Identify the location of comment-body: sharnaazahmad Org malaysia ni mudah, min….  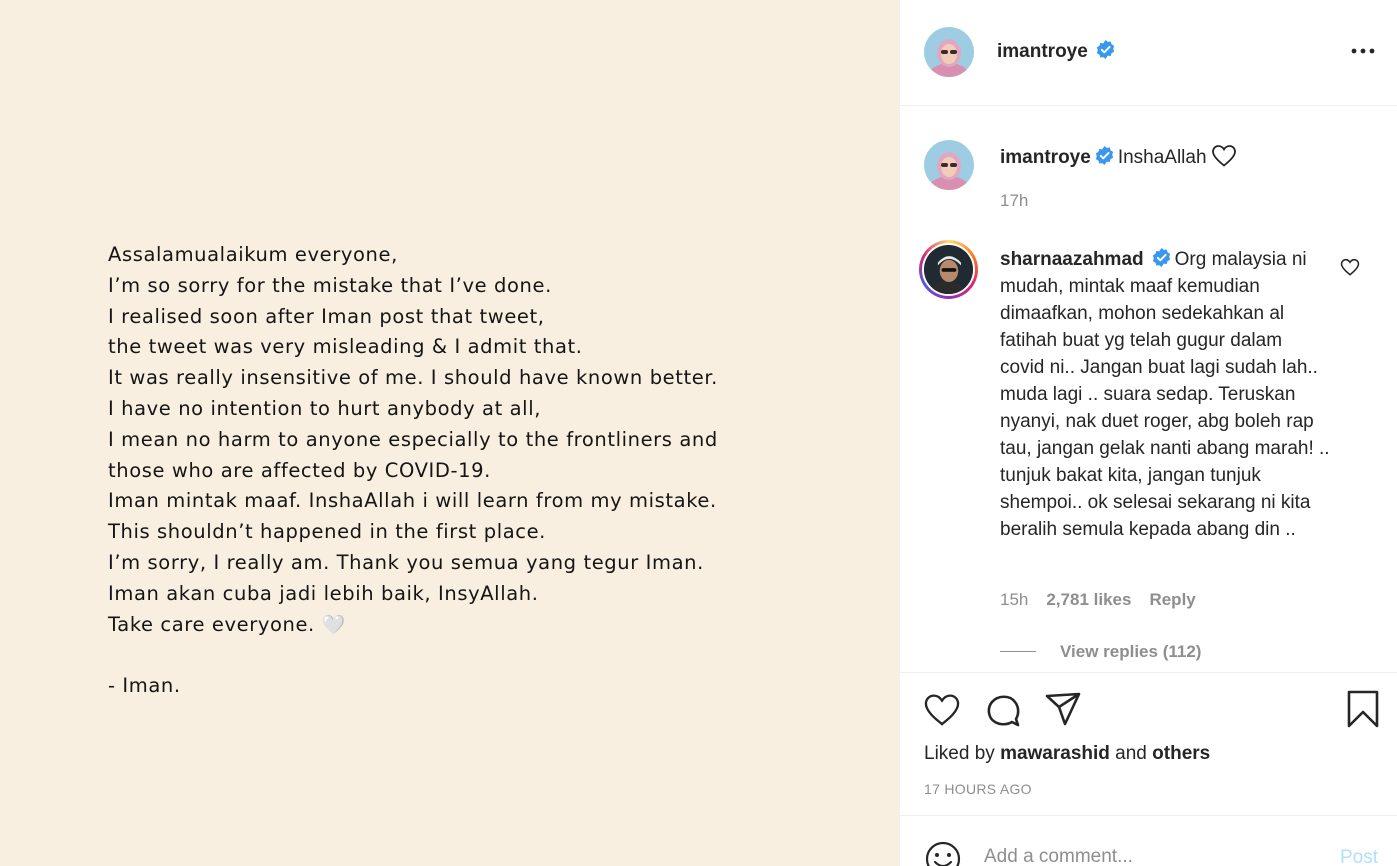
(1165, 394).